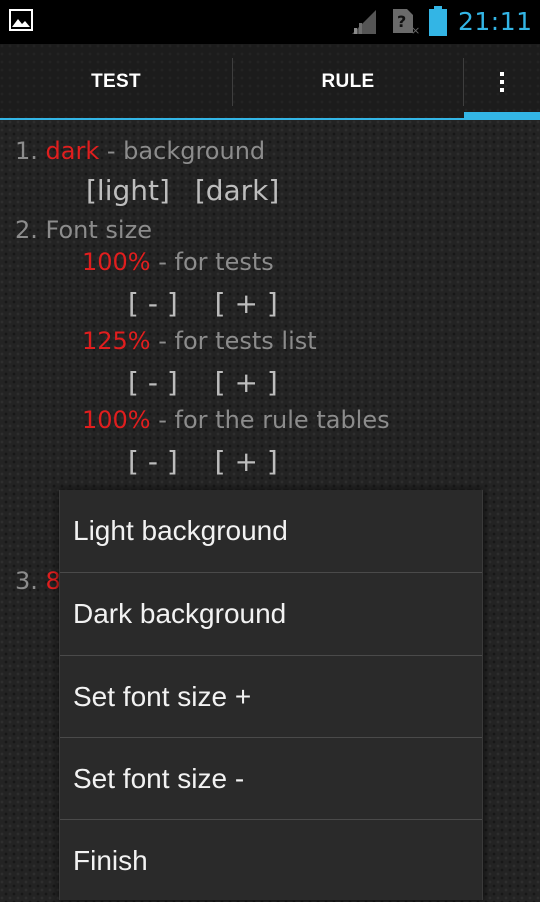  What do you see at coordinates (26, 581) in the screenshot?
I see `setting-number: 3.` at bounding box center [26, 581].